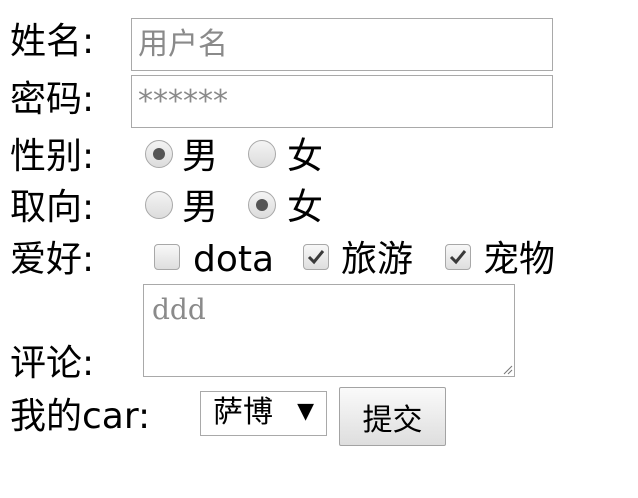 This screenshot has width=638, height=498. What do you see at coordinates (508, 370) in the screenshot?
I see `resize-grip-icon` at bounding box center [508, 370].